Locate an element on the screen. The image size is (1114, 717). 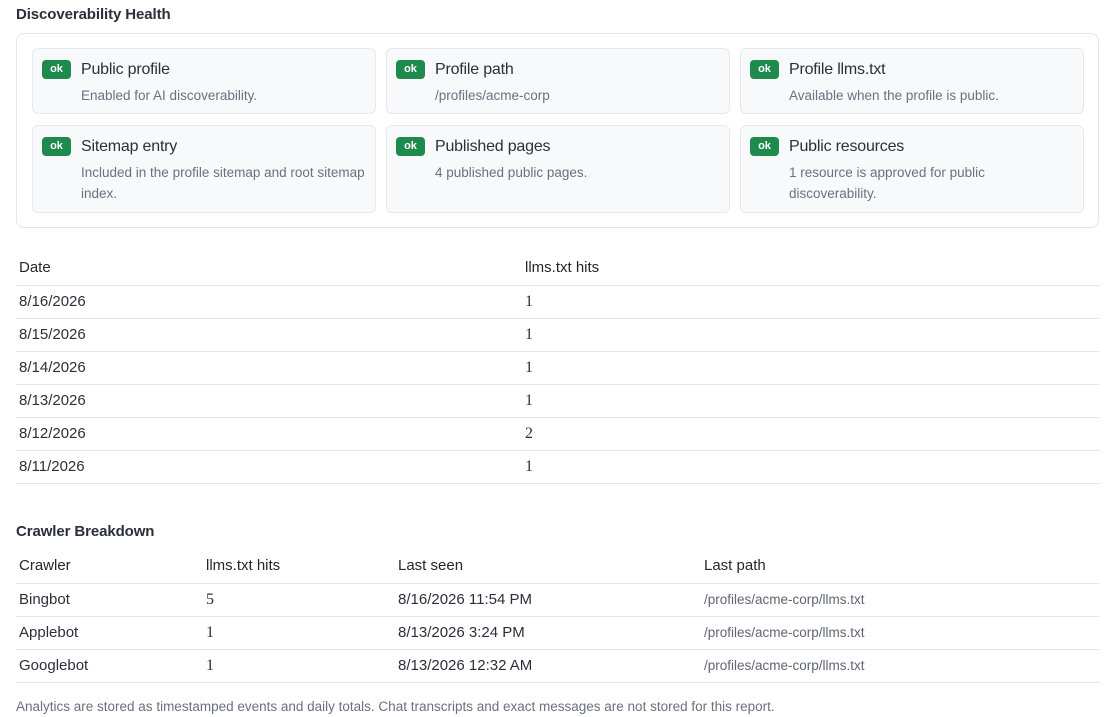
column-header-last-seen: Last seen is located at coordinates (548, 566).